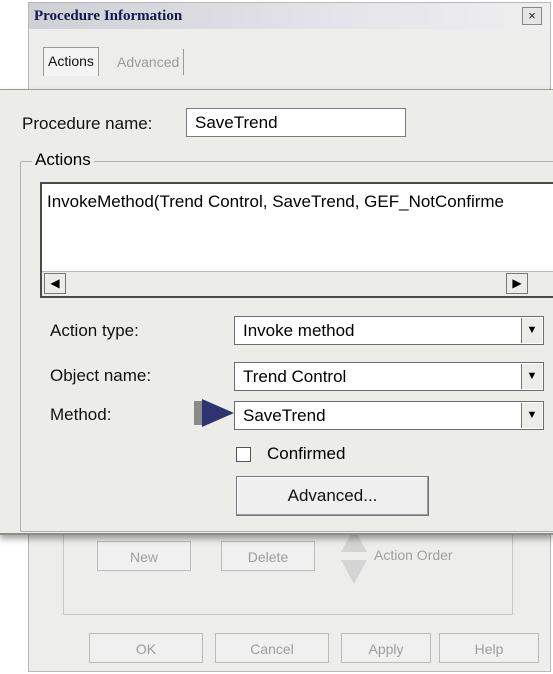 The image size is (553, 674). Describe the element at coordinates (289, 16) in the screenshot. I see `dialog-titlebar: Procedure Information ×` at that location.